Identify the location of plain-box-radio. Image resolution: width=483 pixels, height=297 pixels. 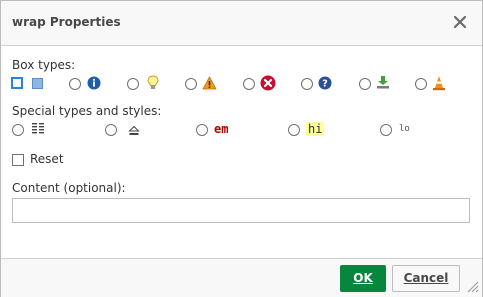
(17, 83).